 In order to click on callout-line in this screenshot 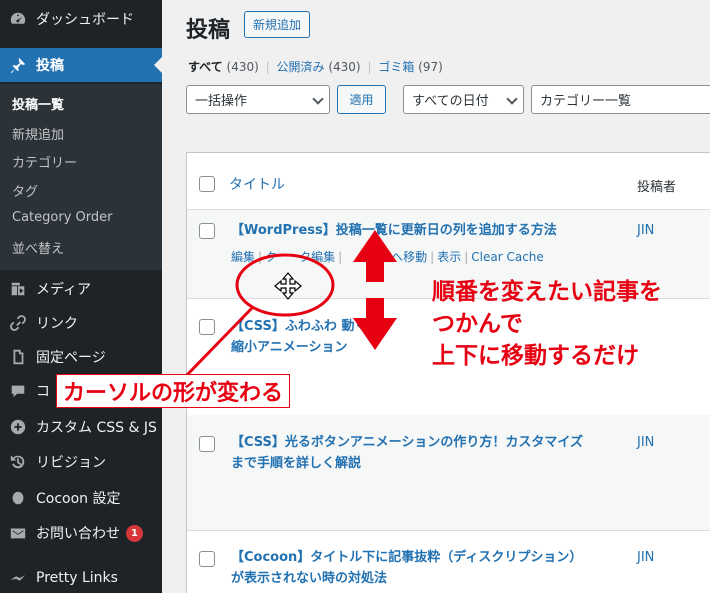, I will do `click(219, 342)`.